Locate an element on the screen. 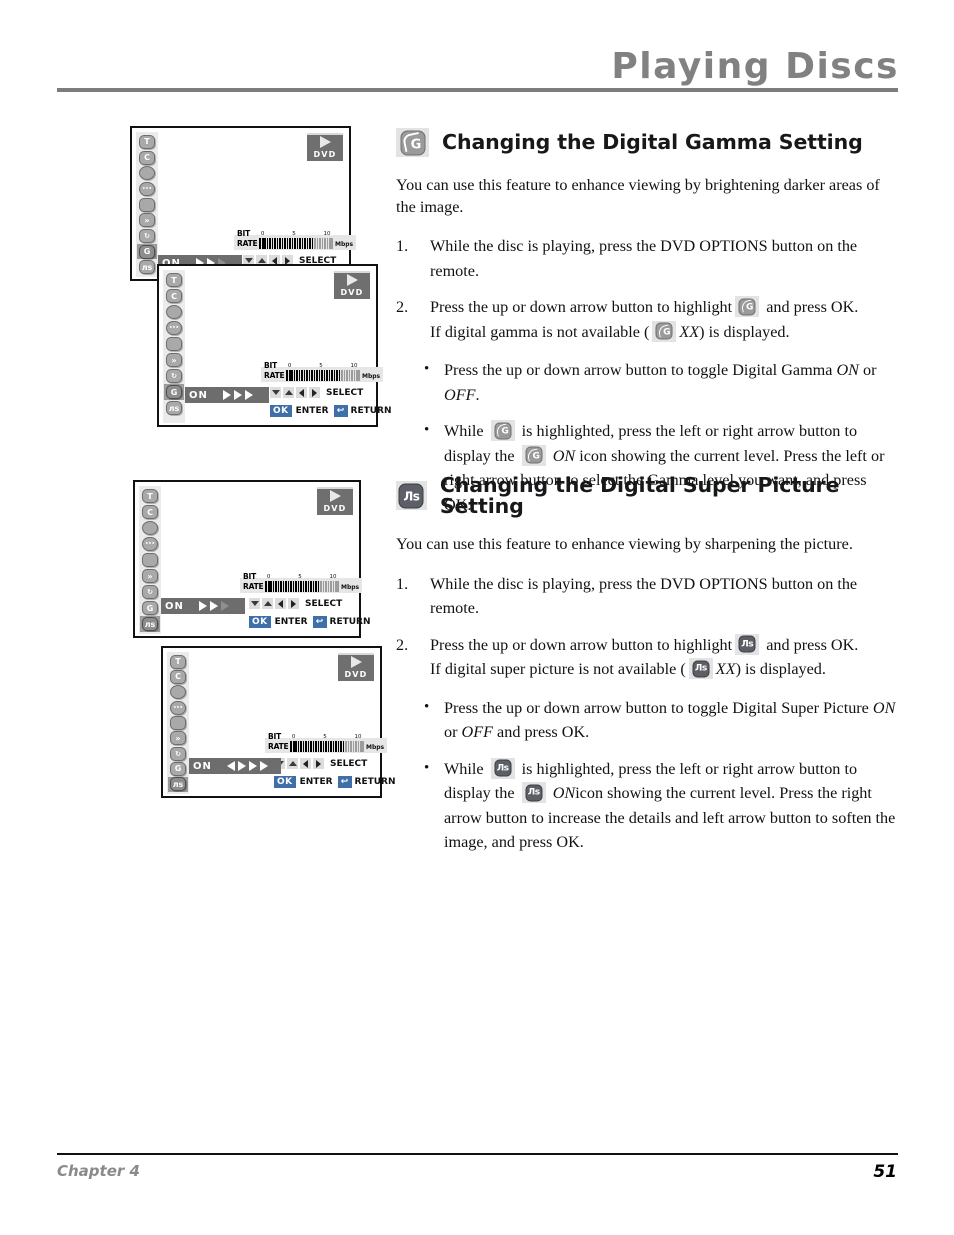  bullet-1-i2: OFF is located at coordinates (477, 732).